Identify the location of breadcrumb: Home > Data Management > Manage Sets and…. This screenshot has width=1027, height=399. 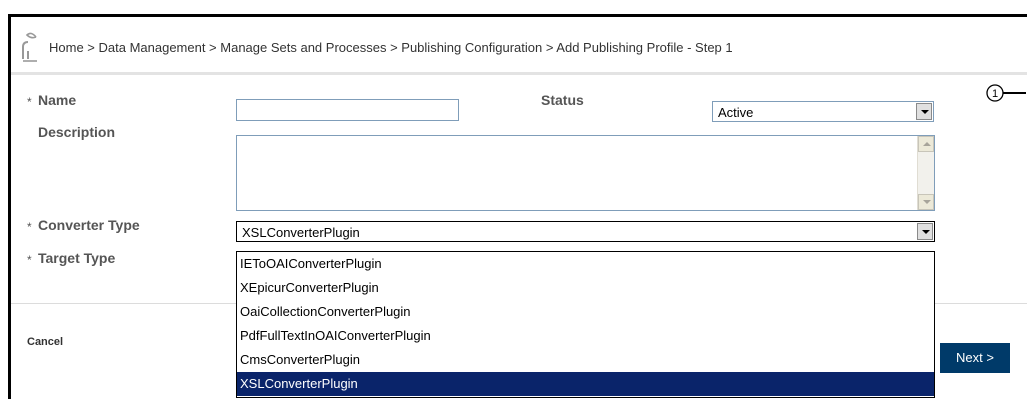
(391, 47).